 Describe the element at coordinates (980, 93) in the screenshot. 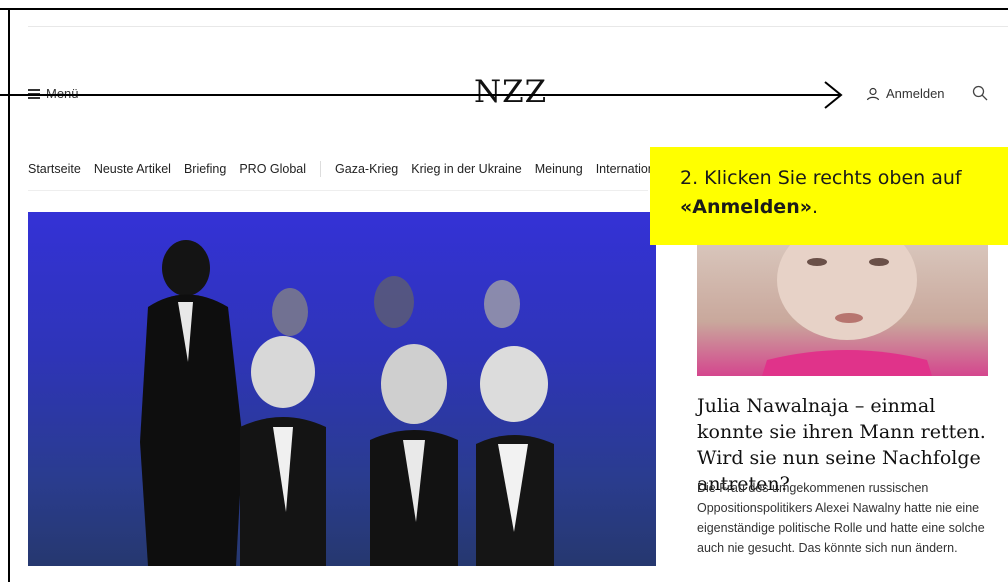

I see `search-icon` at that location.